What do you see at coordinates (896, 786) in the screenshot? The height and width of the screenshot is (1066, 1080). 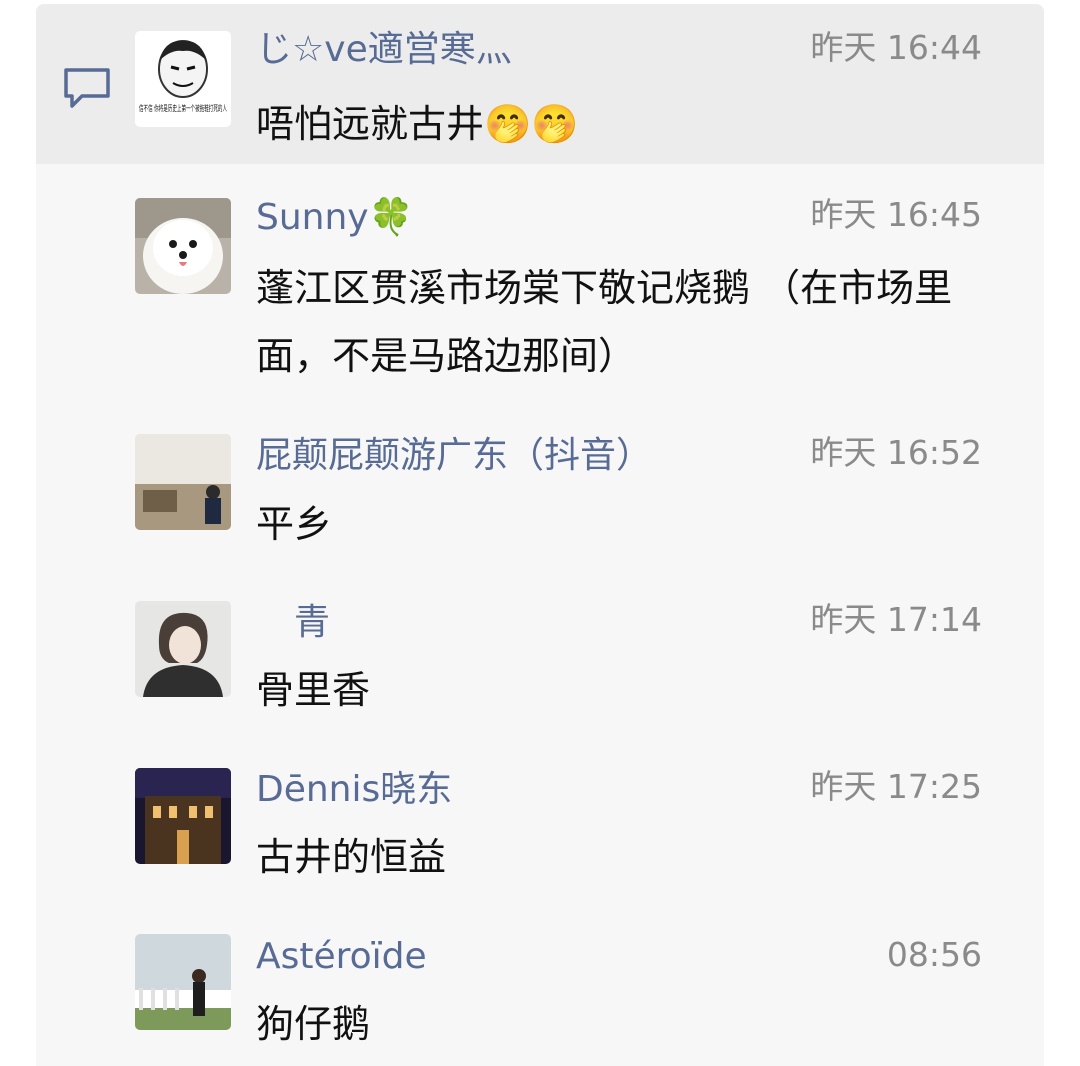 I see `comment-time: 昨天 17:25` at bounding box center [896, 786].